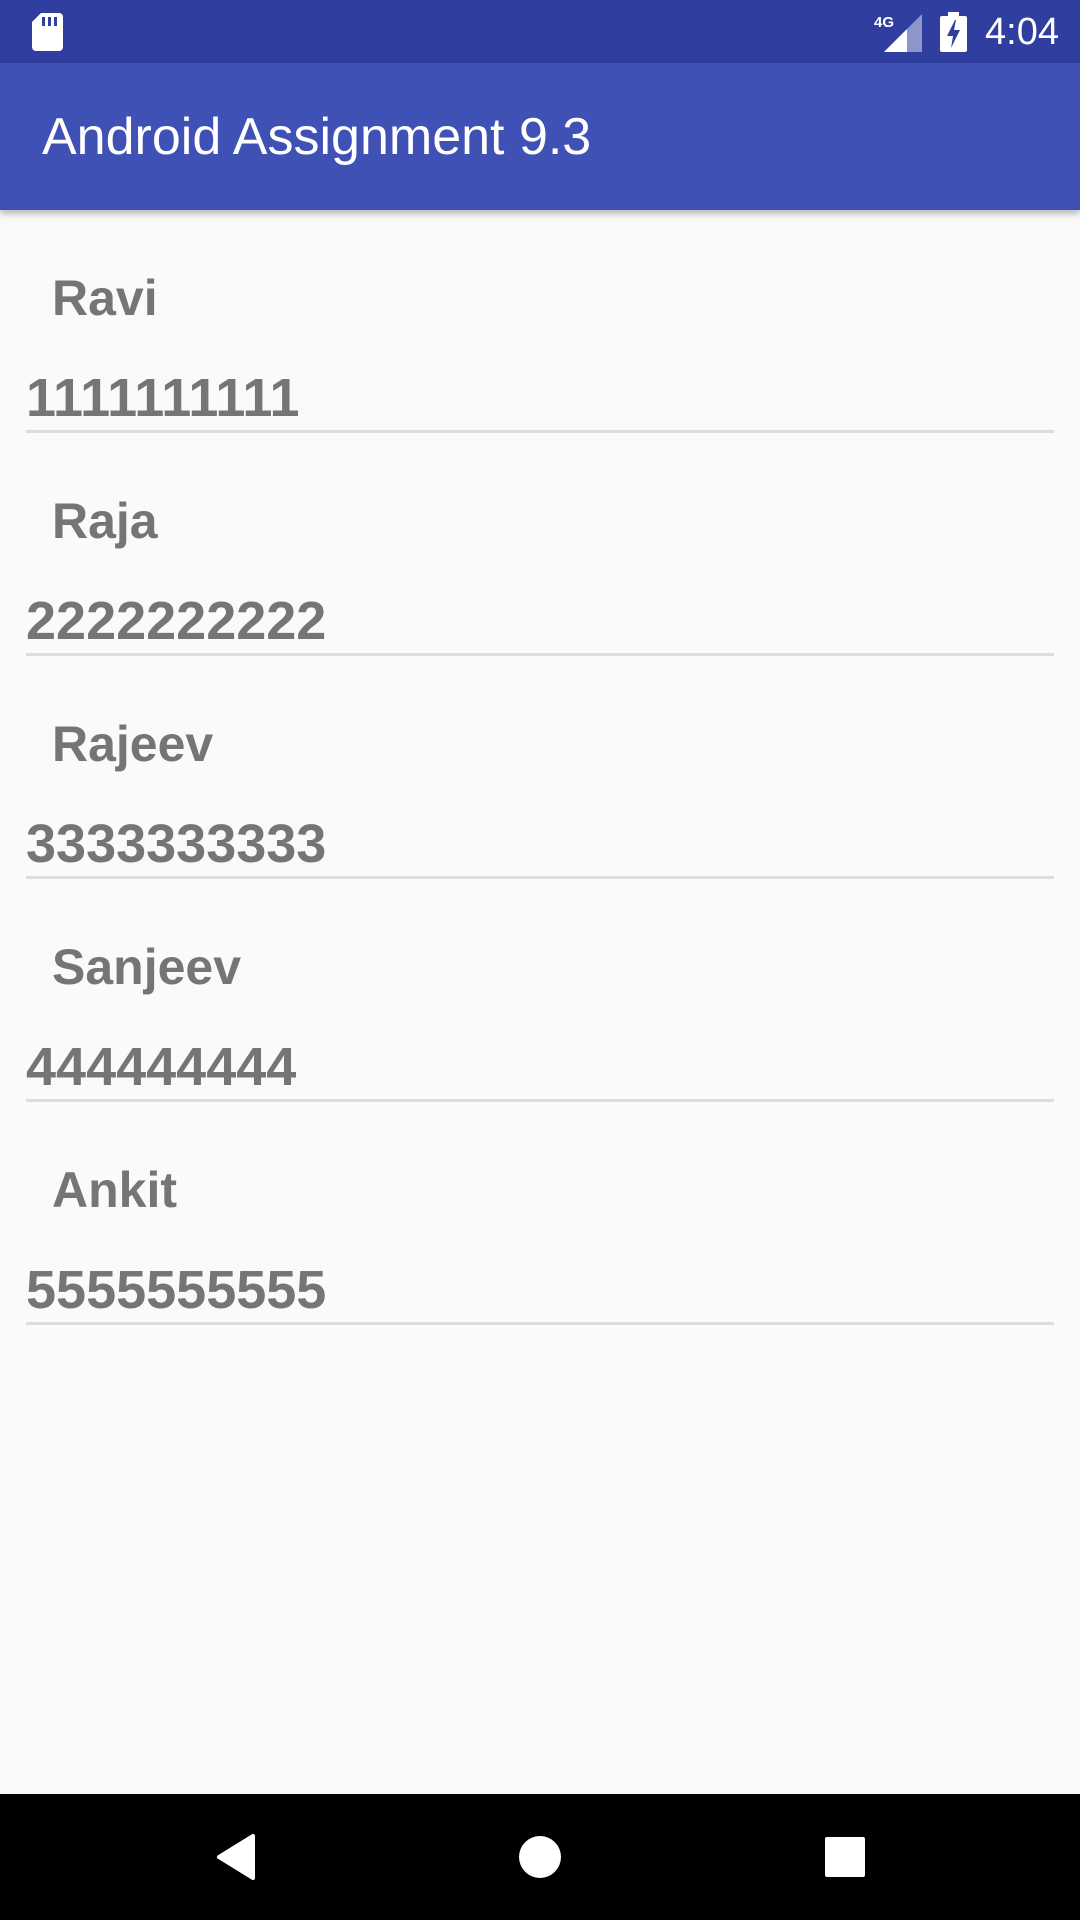 Image resolution: width=1080 pixels, height=1920 pixels. I want to click on contact-name: Raja, so click(105, 521).